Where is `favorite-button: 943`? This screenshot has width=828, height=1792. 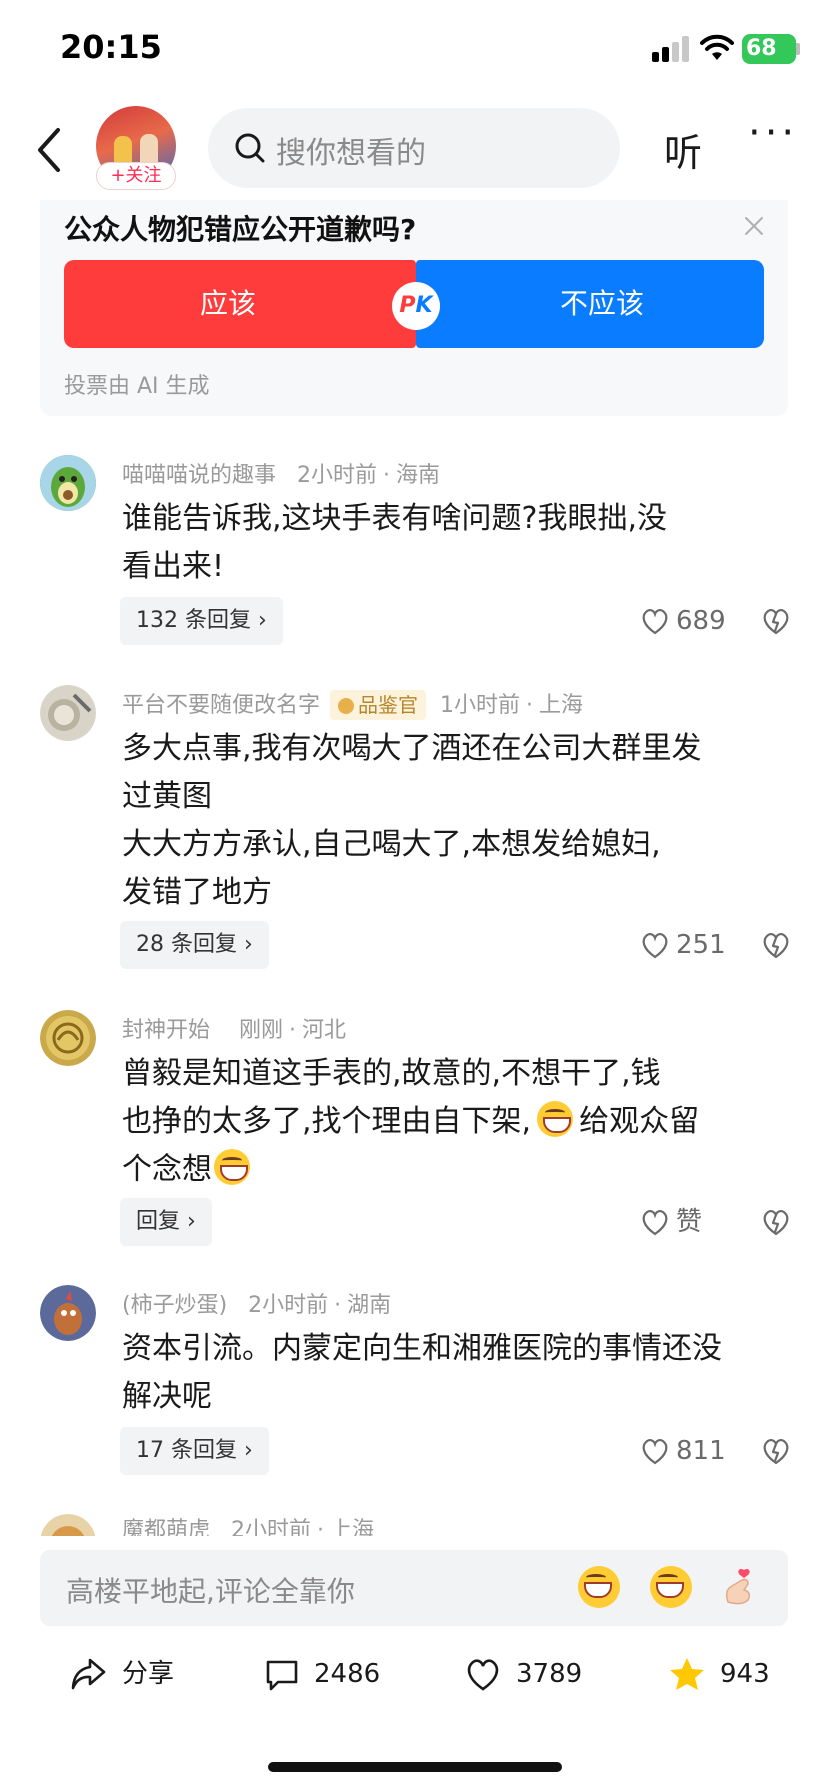
favorite-button: 943 is located at coordinates (719, 1674).